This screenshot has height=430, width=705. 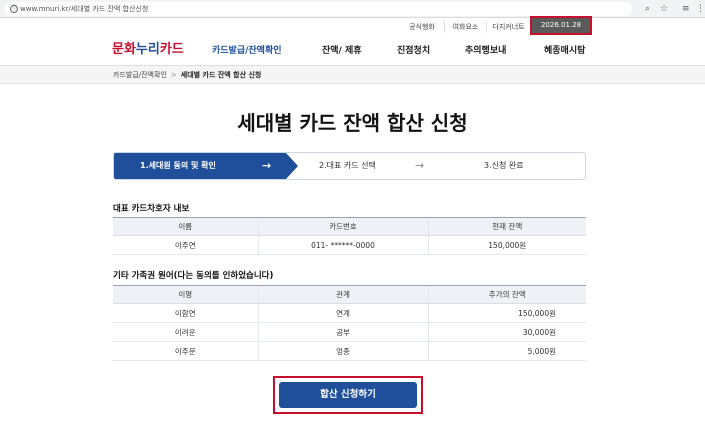 What do you see at coordinates (140, 75) in the screenshot?
I see `breadcrumb-parent: 카드발급/잔액확인` at bounding box center [140, 75].